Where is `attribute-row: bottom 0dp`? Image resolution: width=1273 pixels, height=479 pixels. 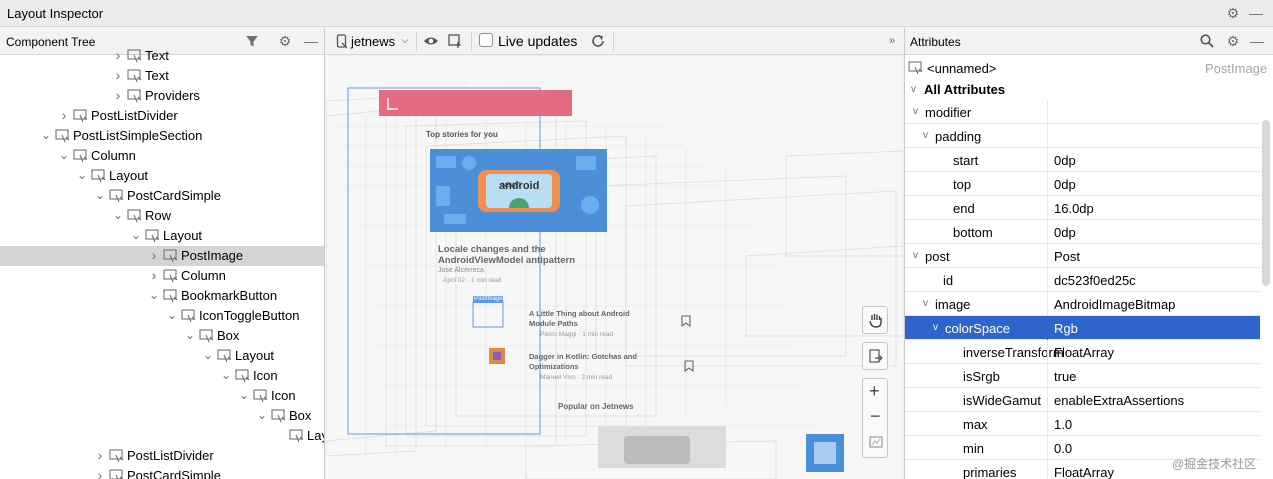 attribute-row: bottom 0dp is located at coordinates (1082, 232).